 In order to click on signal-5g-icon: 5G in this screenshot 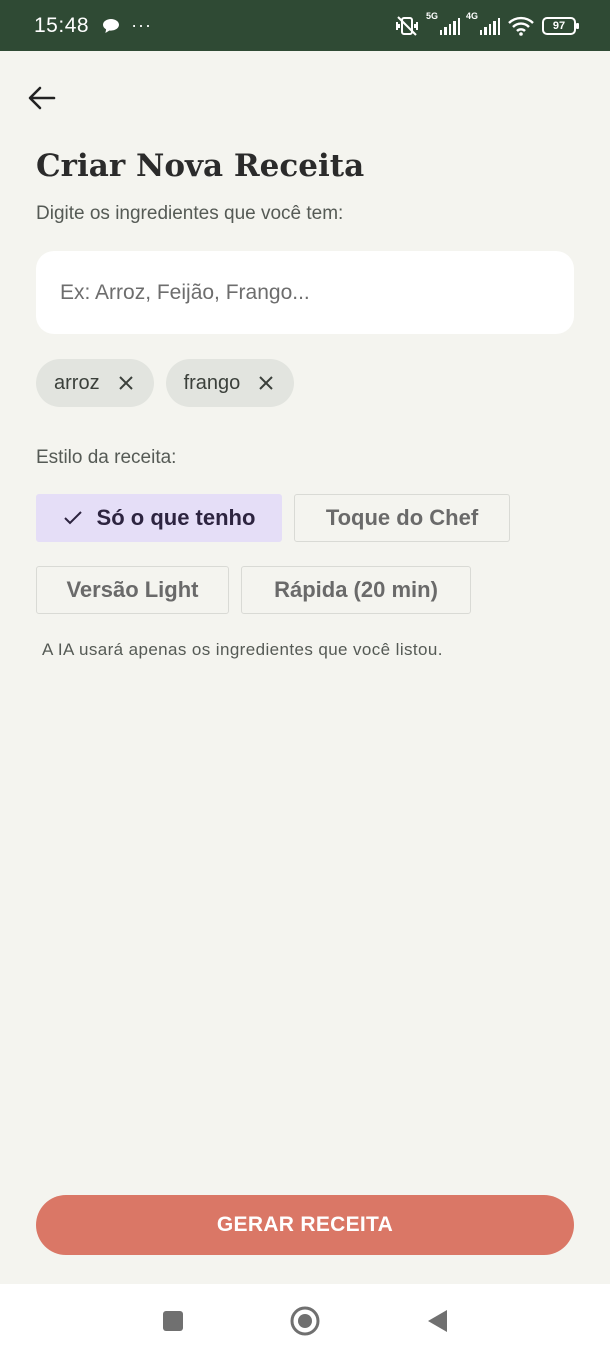, I will do `click(443, 23)`.